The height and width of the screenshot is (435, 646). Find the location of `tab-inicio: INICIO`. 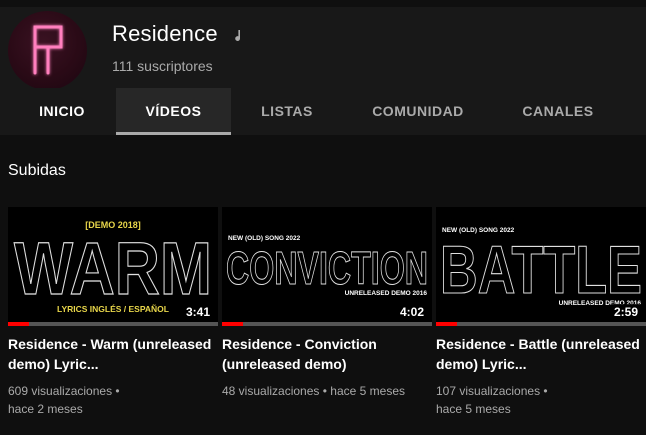

tab-inicio: INICIO is located at coordinates (62, 111).